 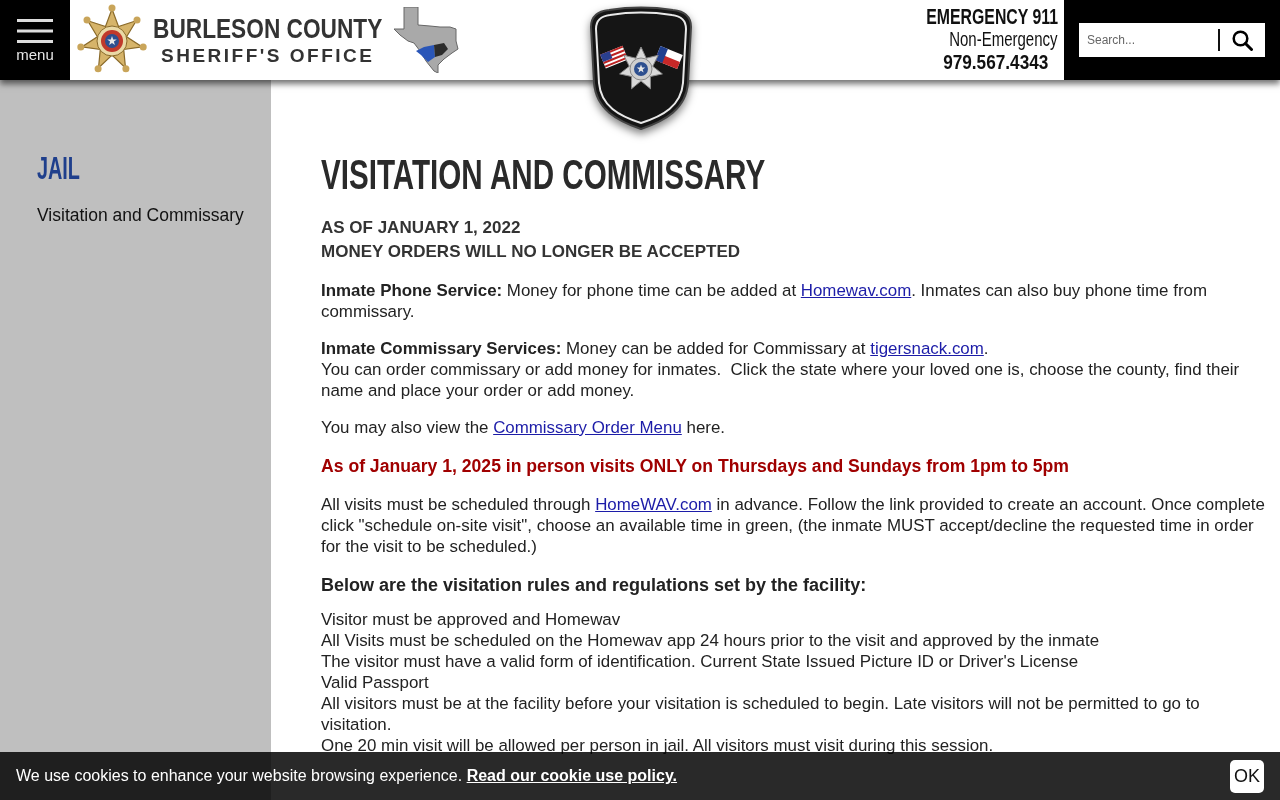 What do you see at coordinates (140, 215) in the screenshot?
I see `sidebar-link: Visitation and Commissary` at bounding box center [140, 215].